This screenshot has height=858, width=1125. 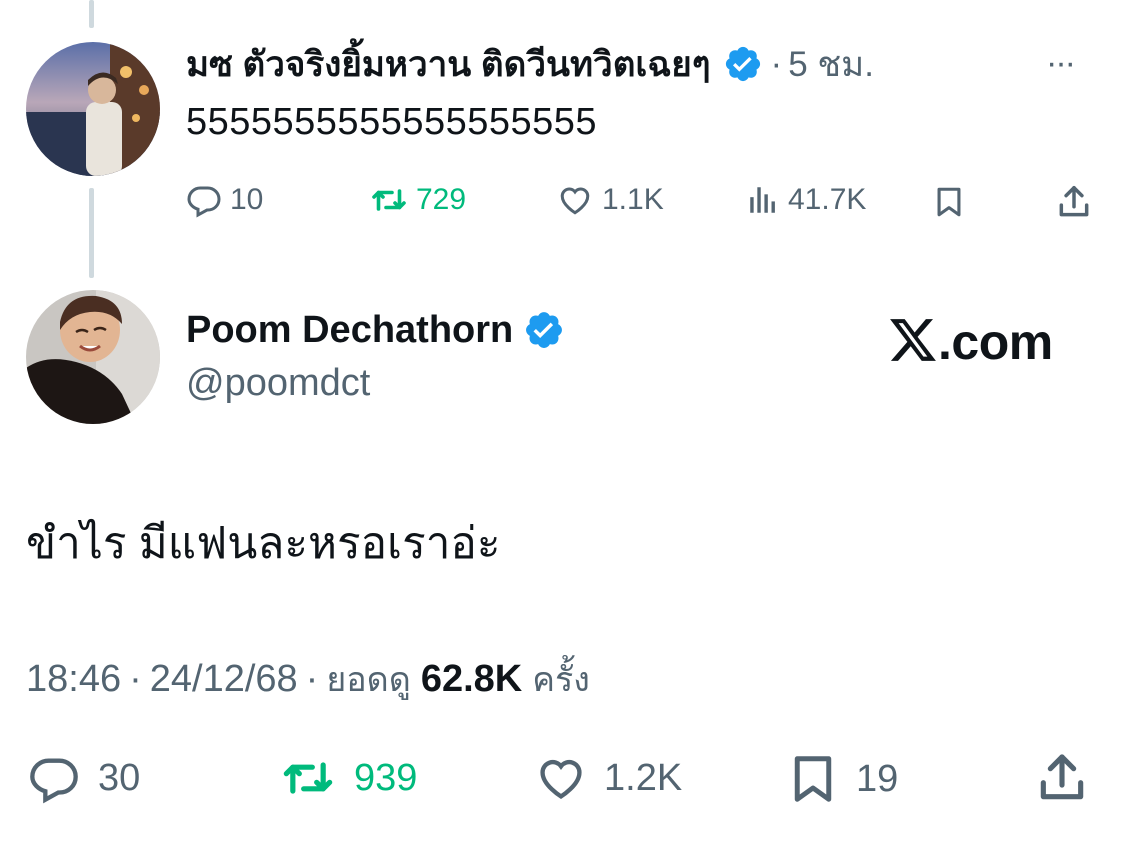 What do you see at coordinates (877, 778) in the screenshot?
I see `main-bookmark-count: 19` at bounding box center [877, 778].